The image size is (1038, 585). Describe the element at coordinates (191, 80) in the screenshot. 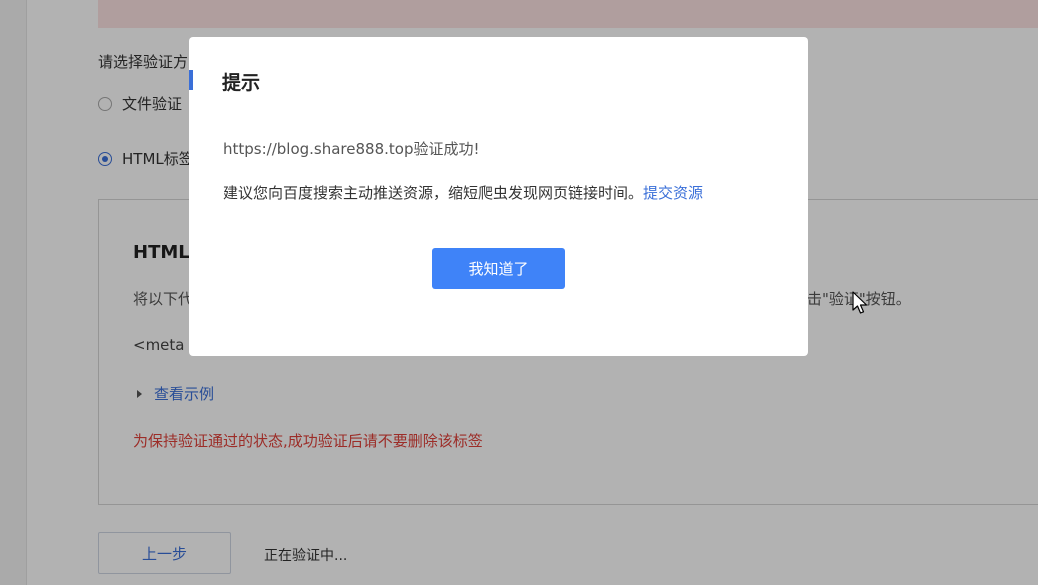

I see `dialog-accent-bar` at that location.